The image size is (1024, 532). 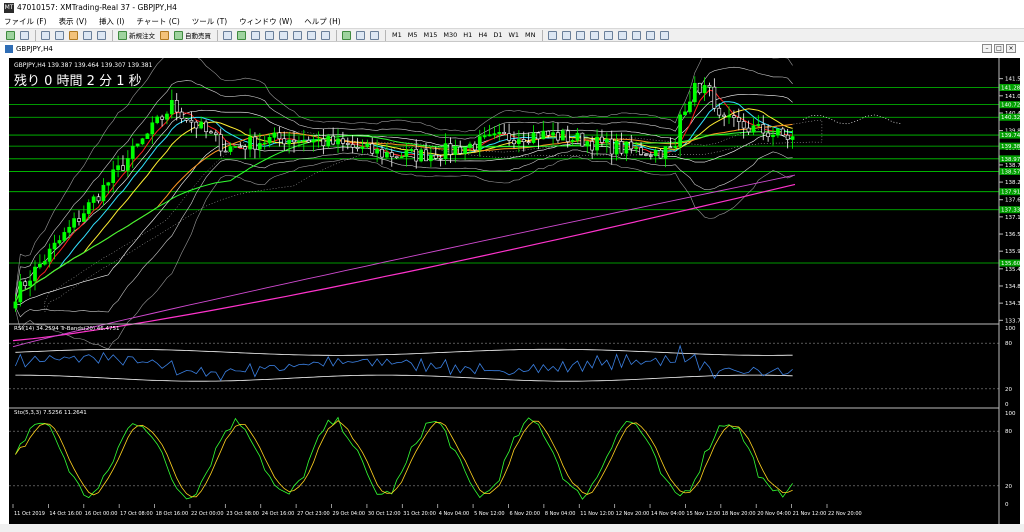 What do you see at coordinates (241, 35) in the screenshot?
I see `candle-chart-button` at bounding box center [241, 35].